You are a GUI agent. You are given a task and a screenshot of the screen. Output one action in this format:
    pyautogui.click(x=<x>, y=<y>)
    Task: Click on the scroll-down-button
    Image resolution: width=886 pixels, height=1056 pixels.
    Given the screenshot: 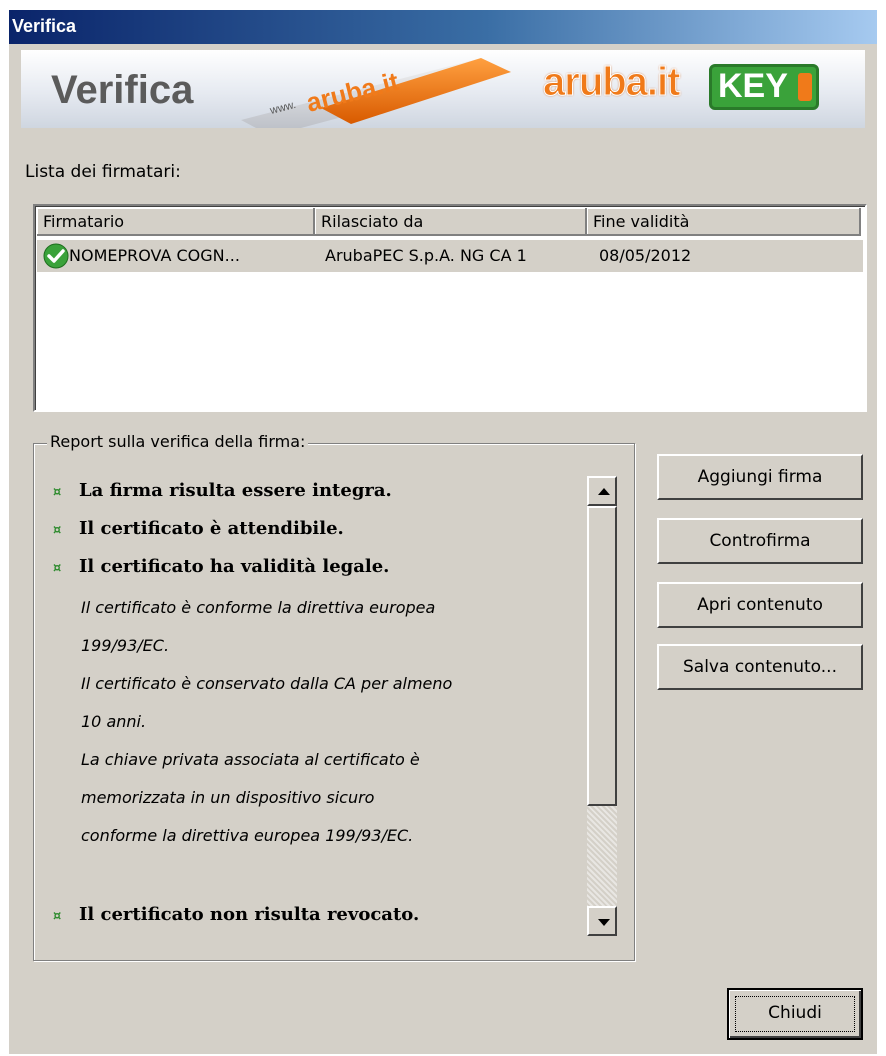 What is the action you would take?
    pyautogui.click(x=602, y=921)
    